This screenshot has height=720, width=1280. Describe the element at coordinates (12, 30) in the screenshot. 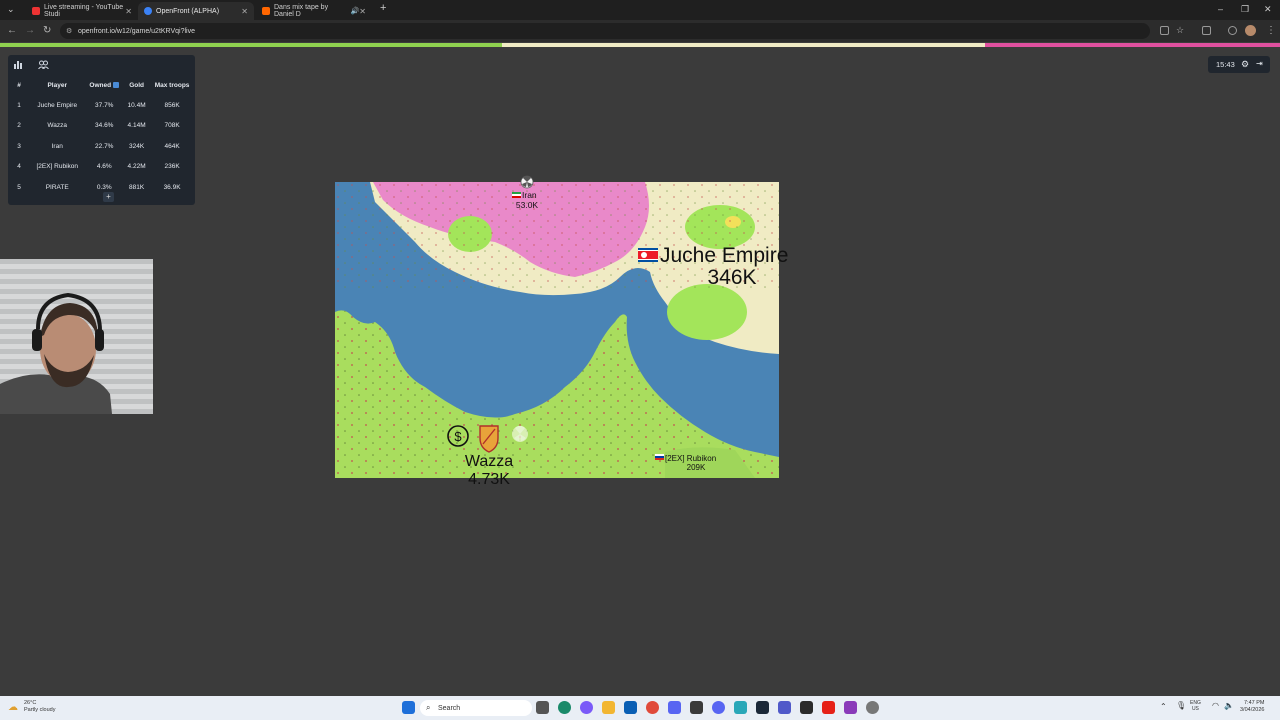

I see `back-button: ←` at that location.